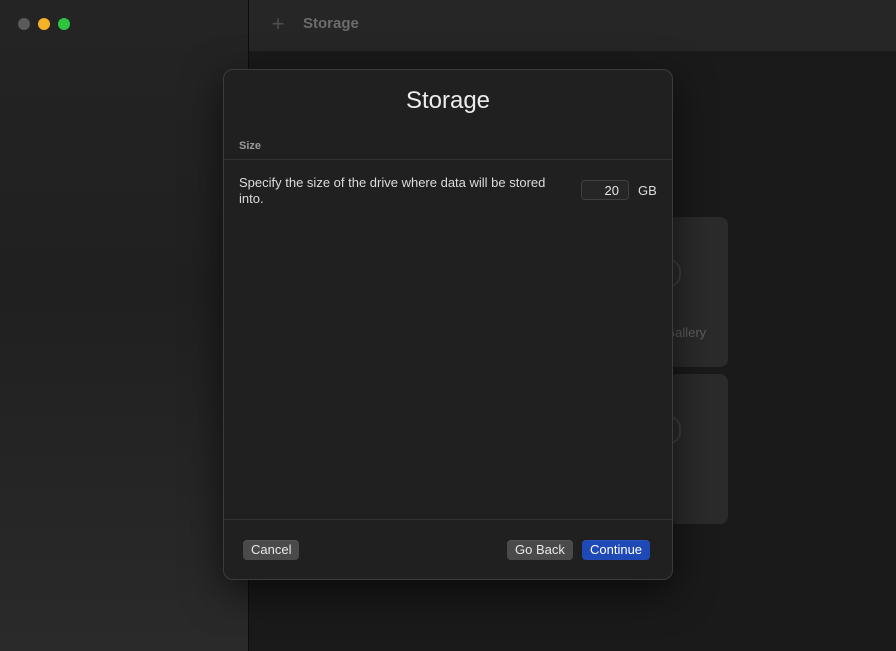 This screenshot has width=896, height=651. What do you see at coordinates (250, 146) in the screenshot?
I see `section-label-size: Size` at bounding box center [250, 146].